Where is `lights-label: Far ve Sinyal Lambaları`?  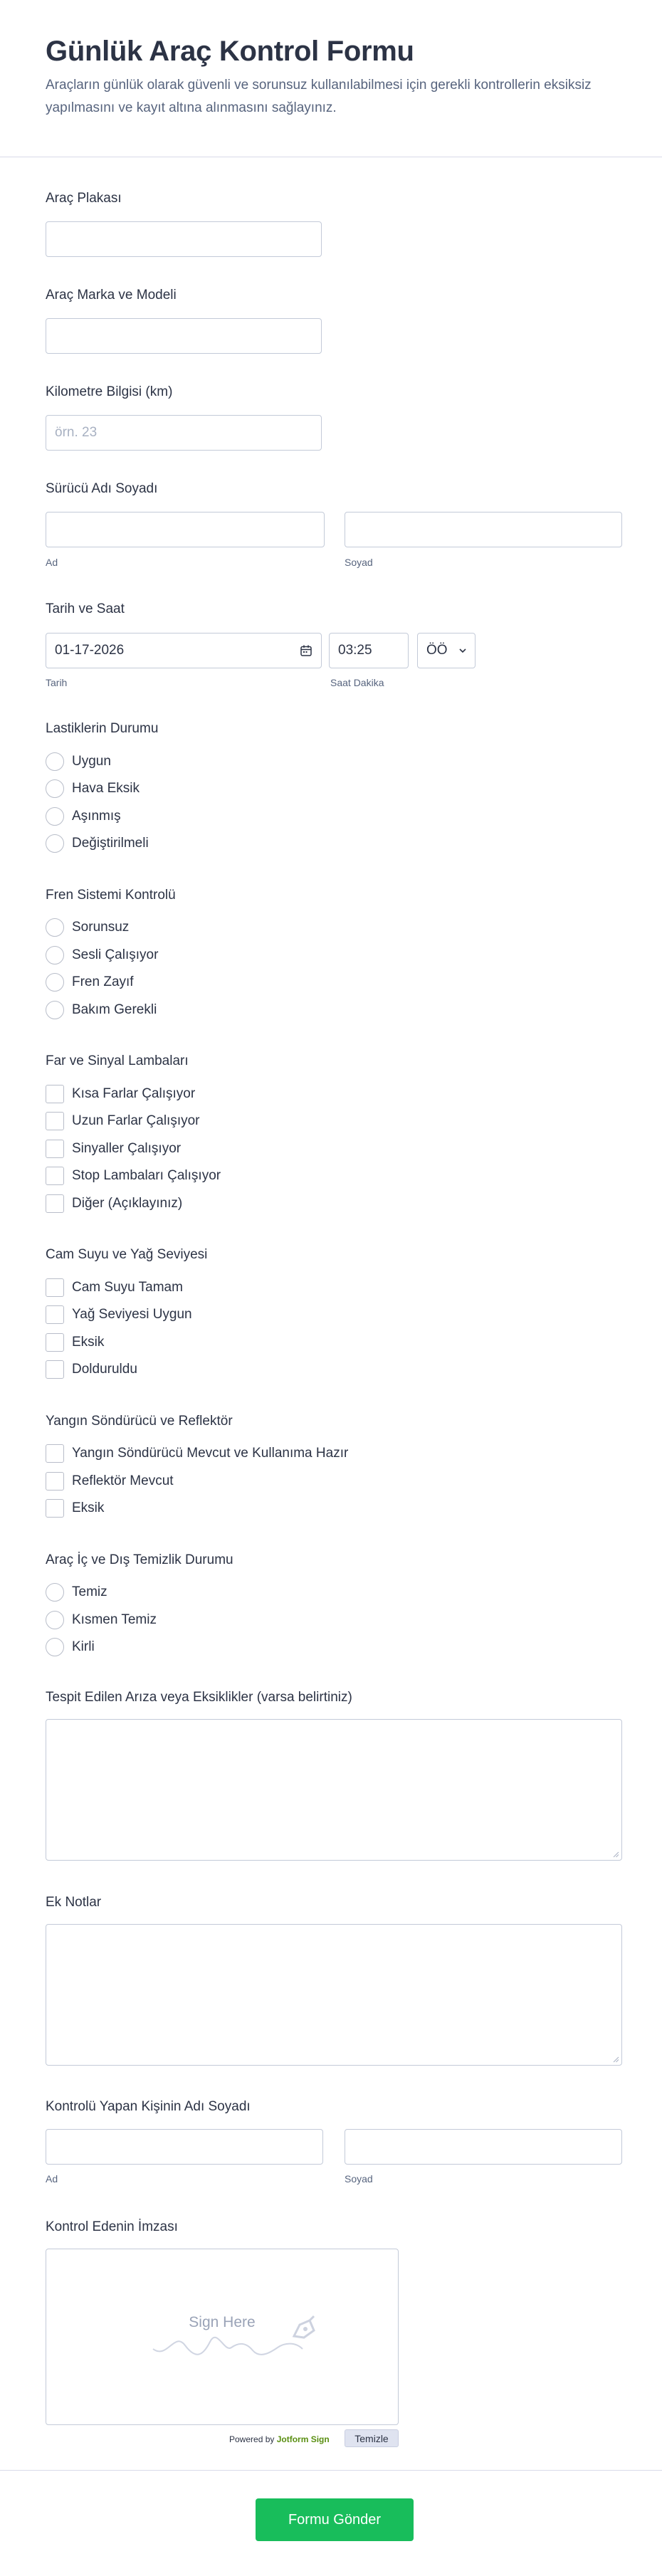 lights-label: Far ve Sinyal Lambaları is located at coordinates (117, 1061).